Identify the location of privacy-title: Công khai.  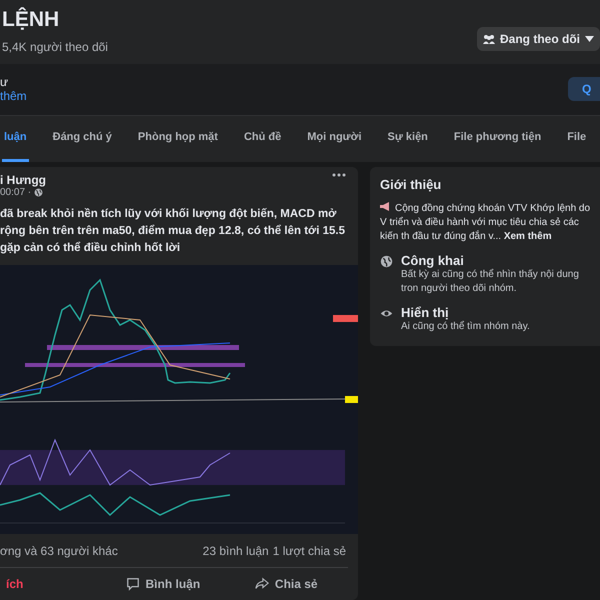
(433, 260).